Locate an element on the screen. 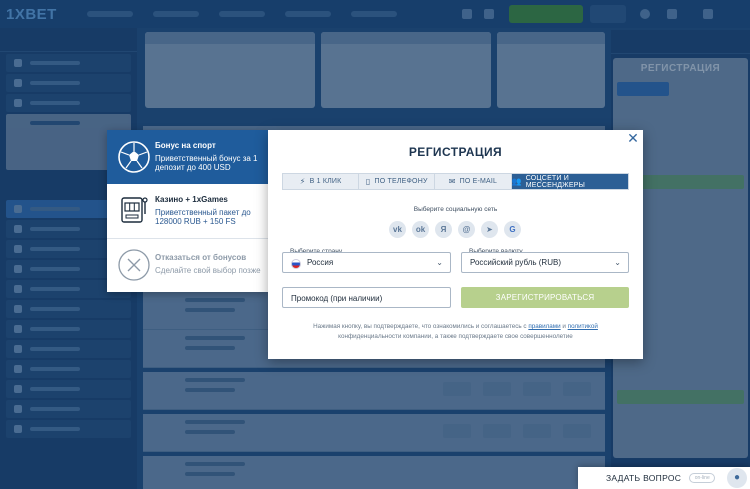 The width and height of the screenshot is (750, 489). envelope-icon: ✉ is located at coordinates (452, 181).